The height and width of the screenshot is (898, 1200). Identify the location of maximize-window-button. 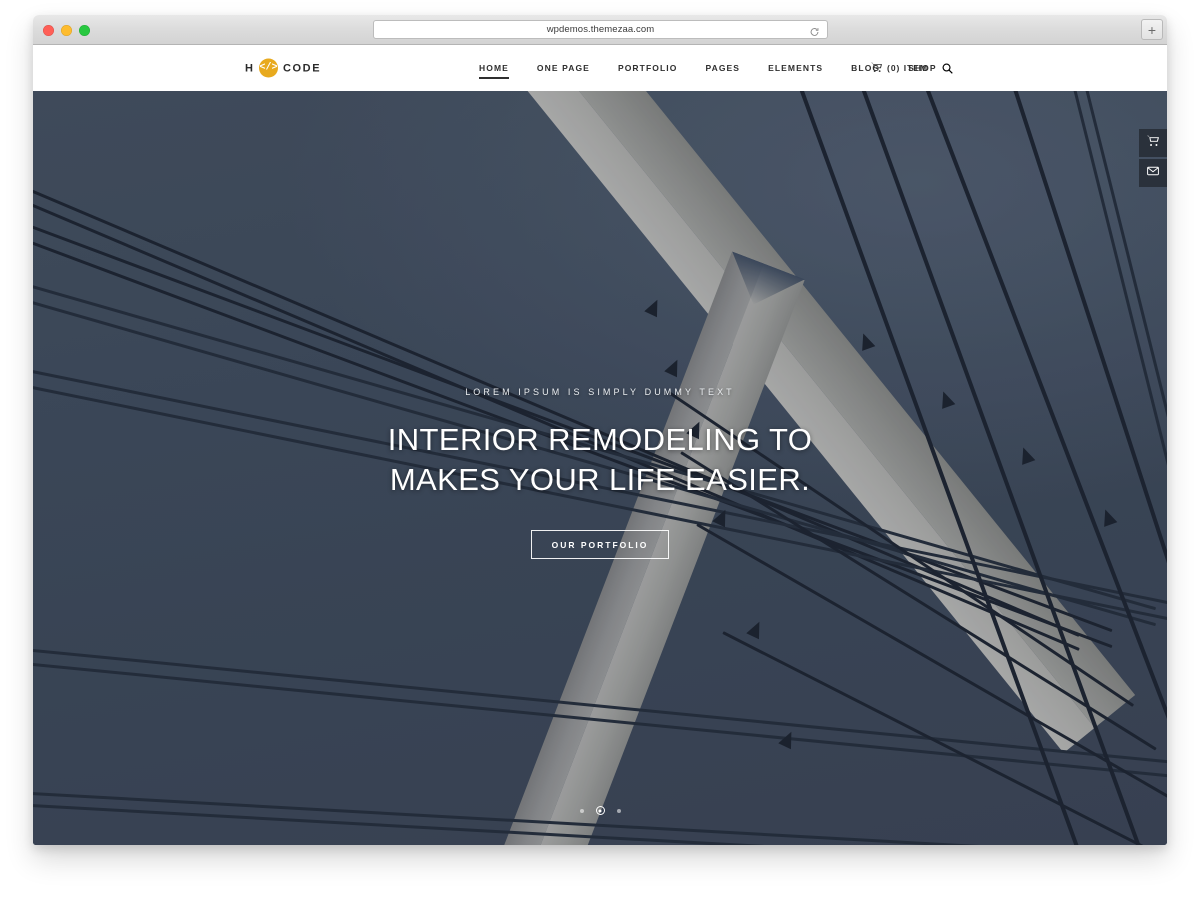
(84, 30).